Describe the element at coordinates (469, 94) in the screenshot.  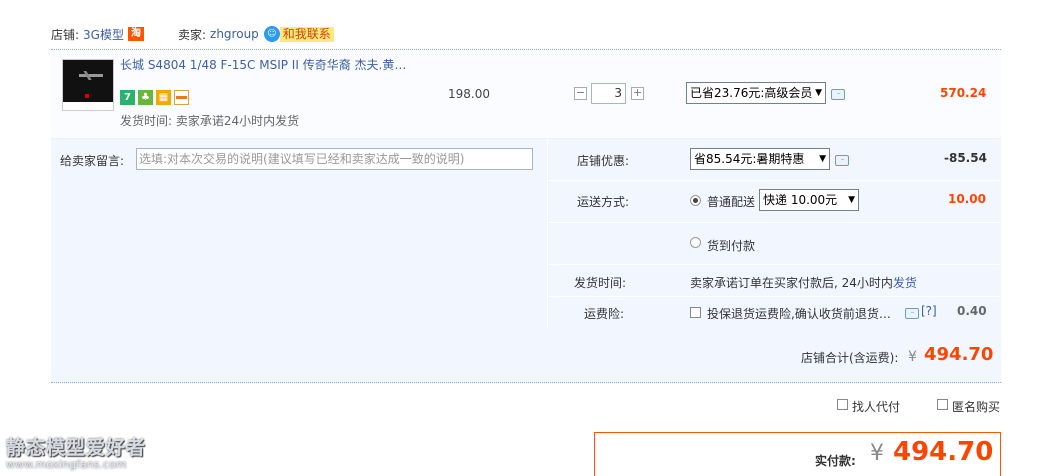
I see `unit-price: 198.00` at that location.